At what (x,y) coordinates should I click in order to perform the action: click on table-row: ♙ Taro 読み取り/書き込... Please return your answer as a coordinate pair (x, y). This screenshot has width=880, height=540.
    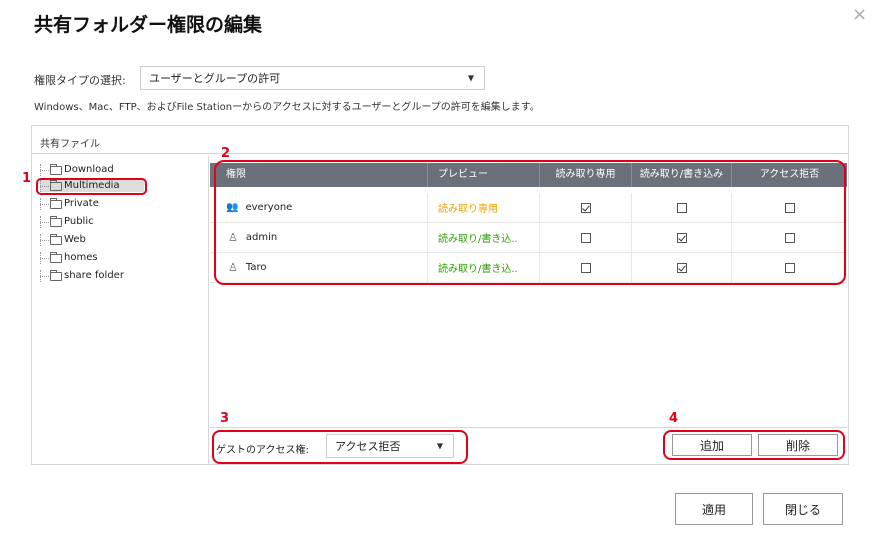
    Looking at the image, I should click on (528, 268).